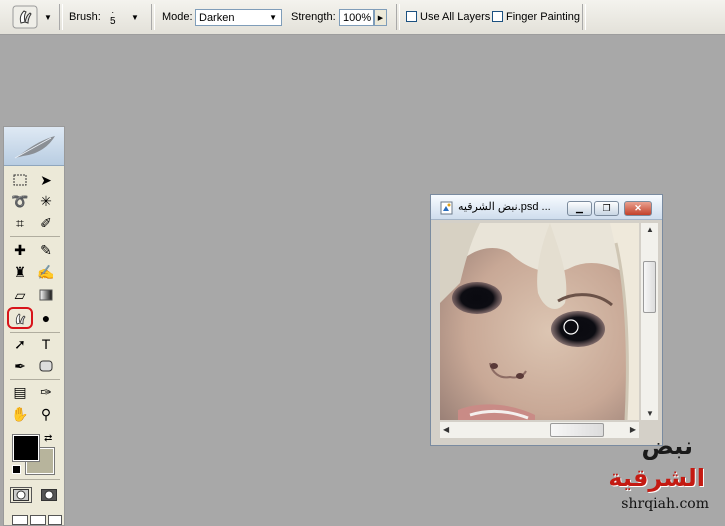  Describe the element at coordinates (46, 272) in the screenshot. I see `history-brush-icon: ✍` at that location.